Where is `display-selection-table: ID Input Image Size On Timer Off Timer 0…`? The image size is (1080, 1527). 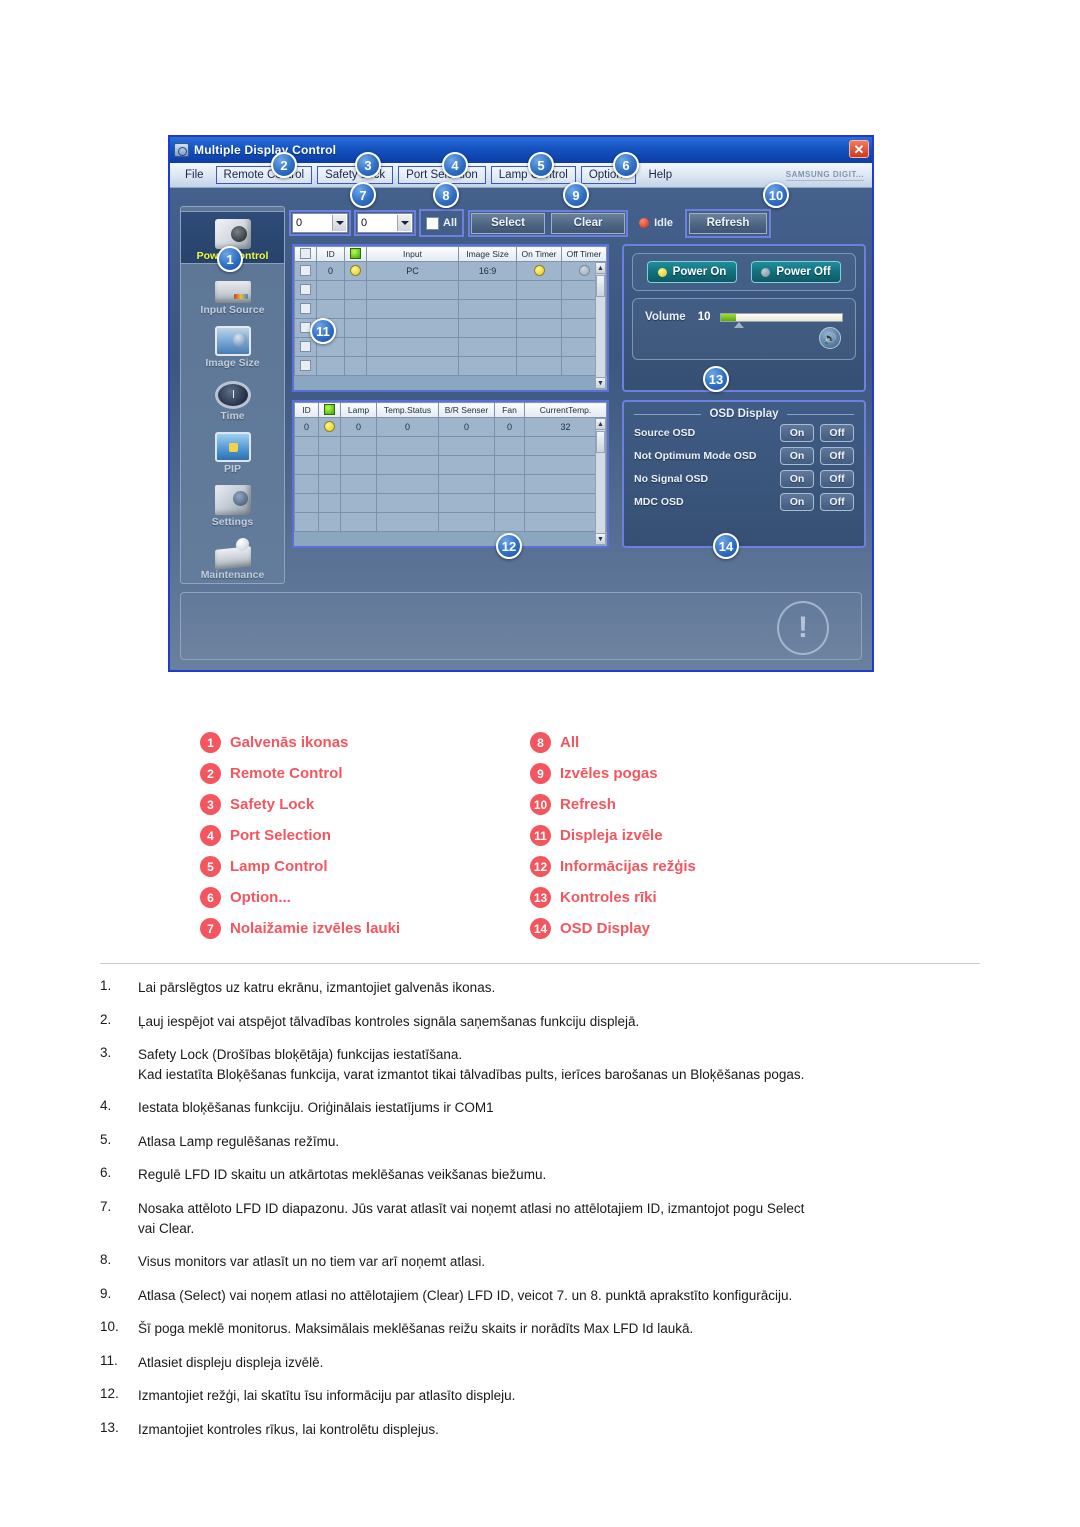
display-selection-table: ID Input Image Size On Timer Off Timer 0… is located at coordinates (450, 318).